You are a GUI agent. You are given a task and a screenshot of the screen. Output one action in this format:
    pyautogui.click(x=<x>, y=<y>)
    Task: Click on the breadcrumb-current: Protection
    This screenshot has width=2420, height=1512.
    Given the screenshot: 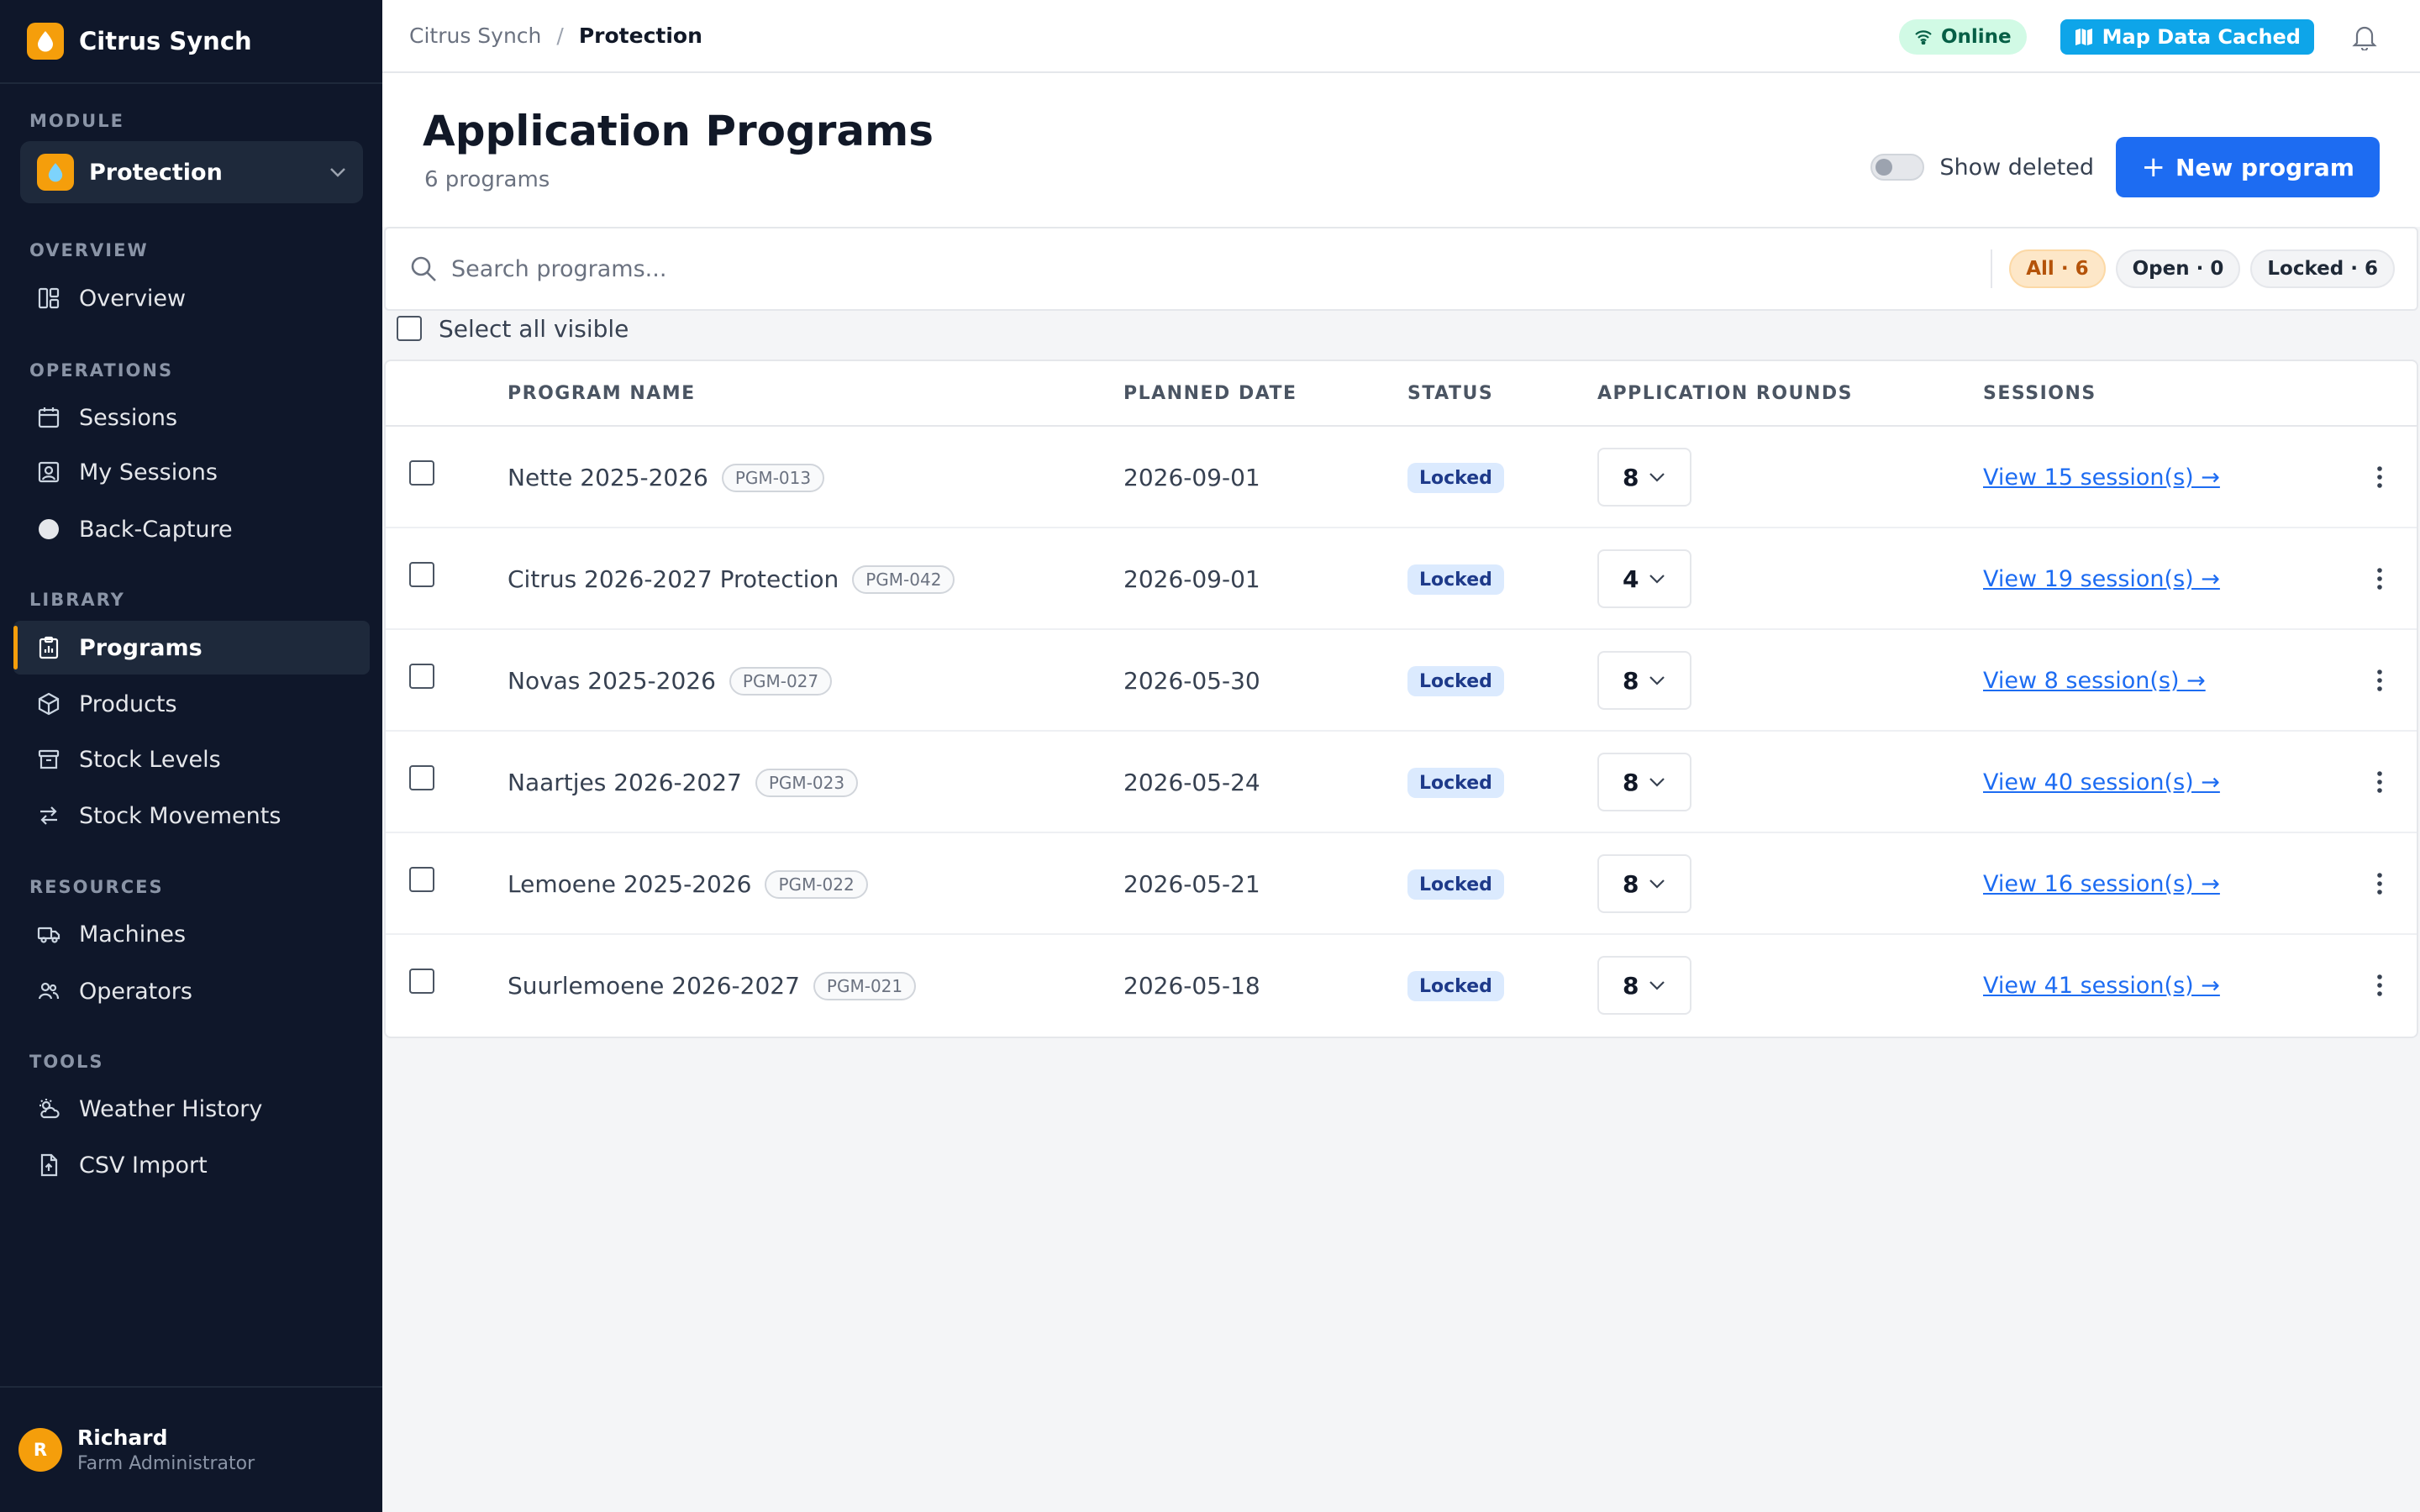 What is the action you would take?
    pyautogui.click(x=640, y=36)
    